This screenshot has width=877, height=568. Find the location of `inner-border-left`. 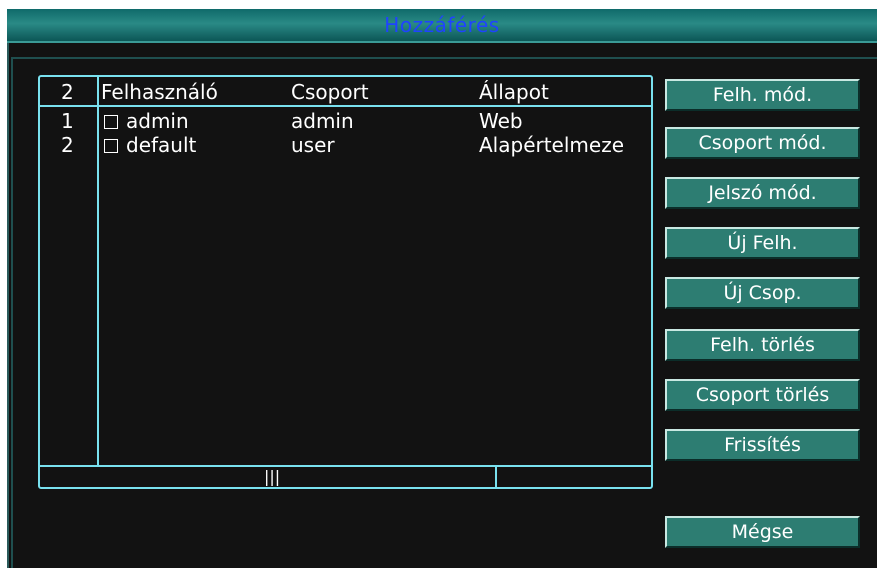

inner-border-left is located at coordinates (12, 312).